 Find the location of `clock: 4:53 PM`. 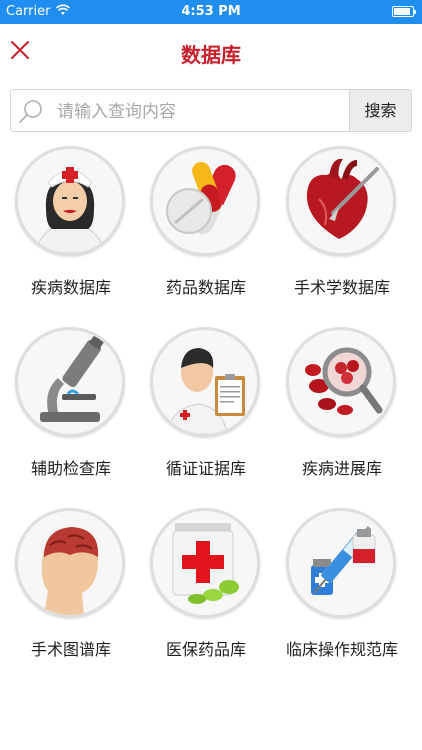

clock: 4:53 PM is located at coordinates (211, 11).